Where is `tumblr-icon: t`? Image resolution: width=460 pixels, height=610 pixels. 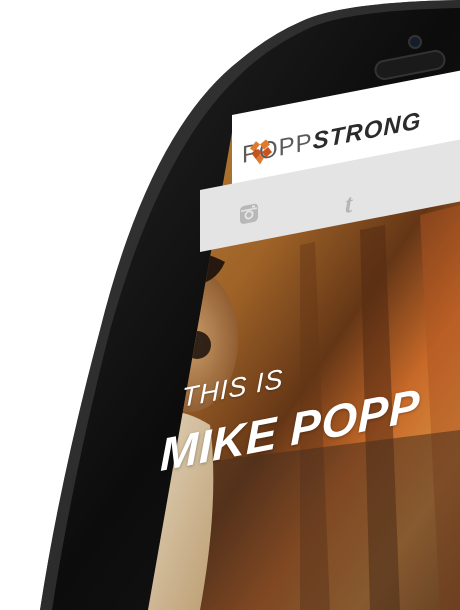
tumblr-icon: t is located at coordinates (349, 203).